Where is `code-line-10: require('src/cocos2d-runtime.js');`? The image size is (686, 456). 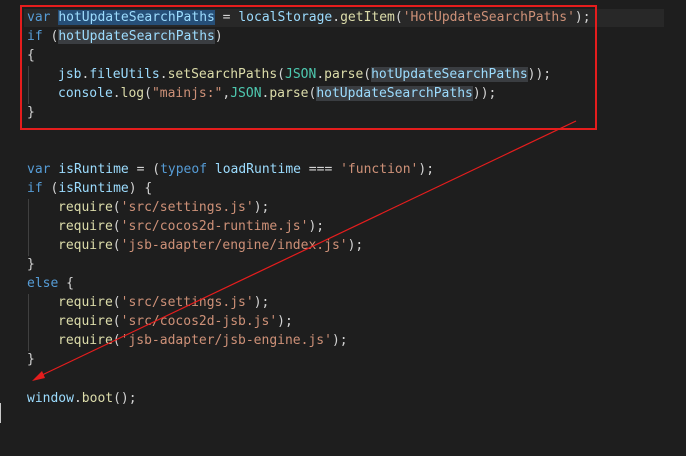 code-line-10: require('src/cocos2d-runtime.js'); is located at coordinates (191, 226).